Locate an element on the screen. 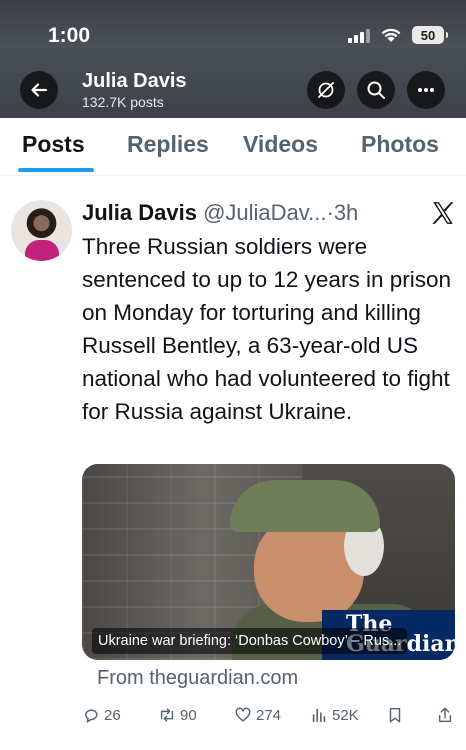 The width and height of the screenshot is (466, 750). tweet-header: Julia Davis @JuliaDav...·3h is located at coordinates (232, 213).